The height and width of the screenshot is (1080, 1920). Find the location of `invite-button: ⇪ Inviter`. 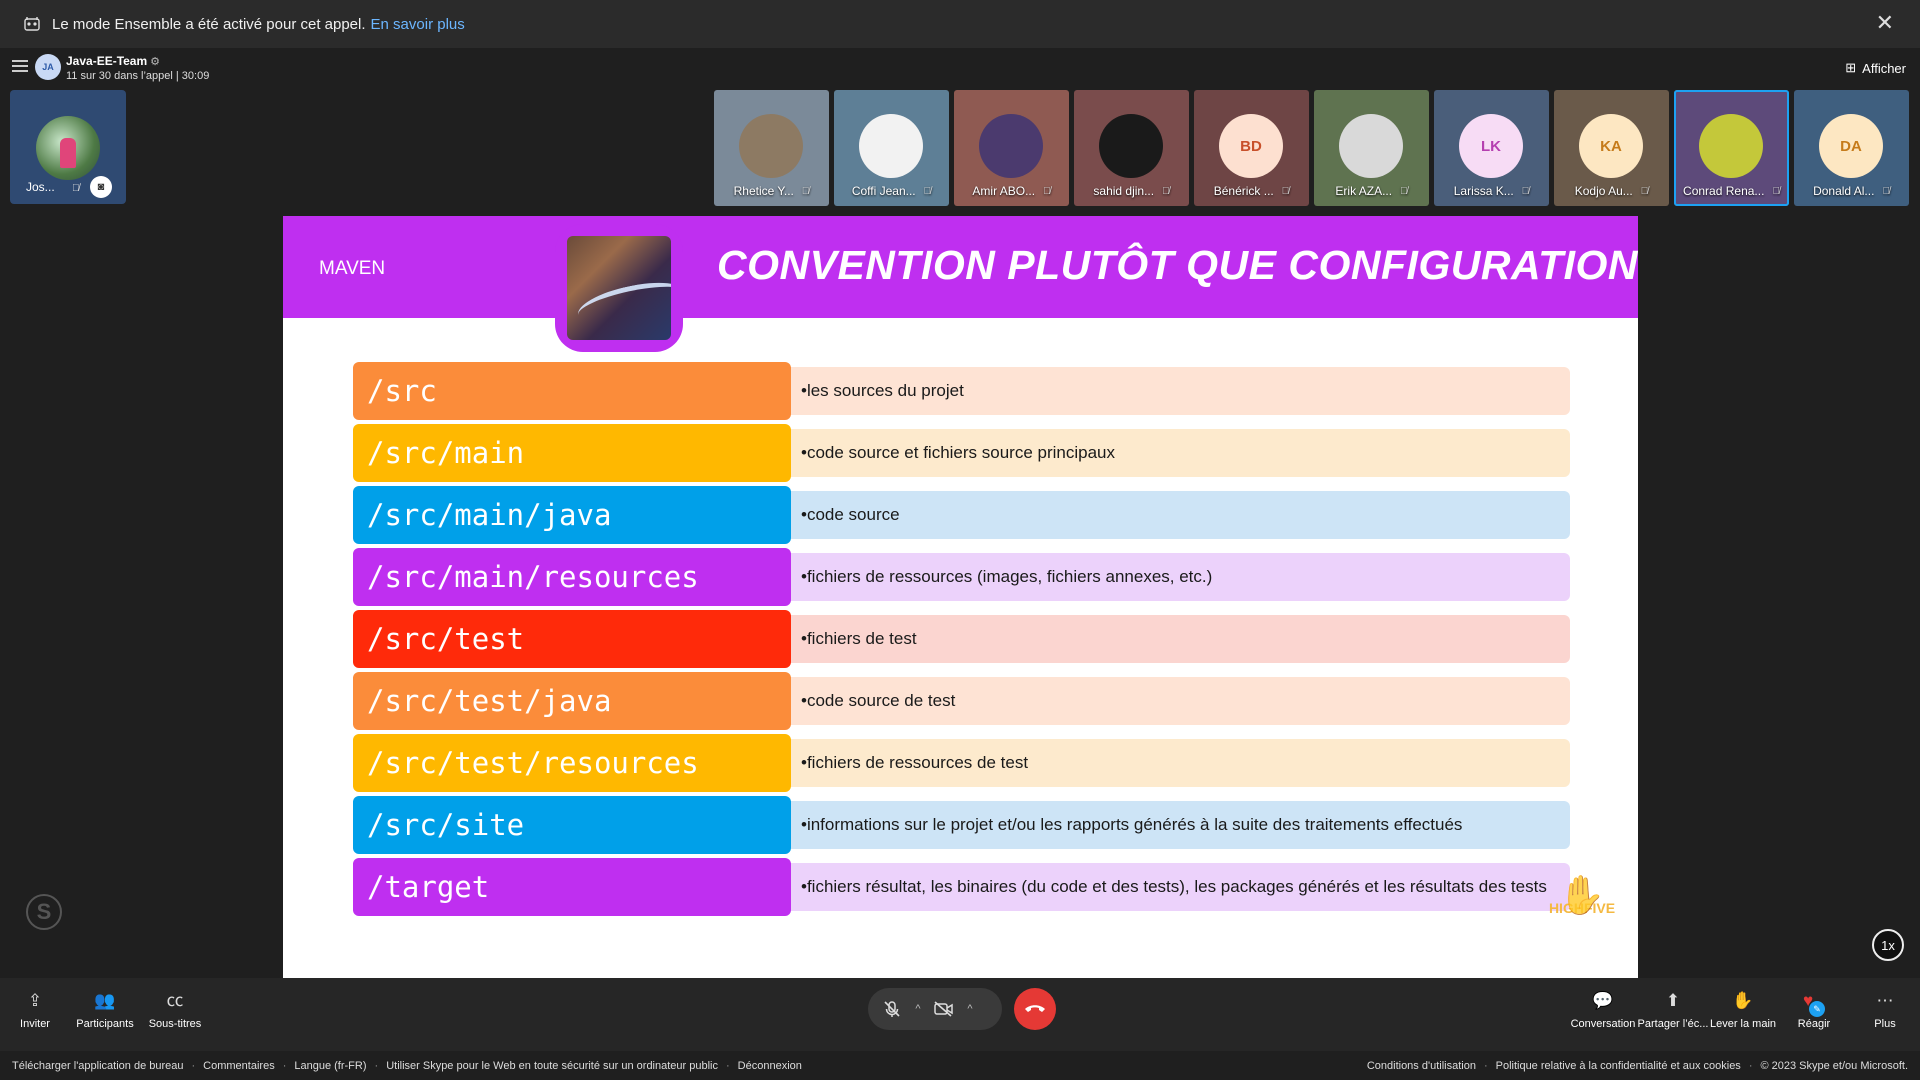

invite-button: ⇪ Inviter is located at coordinates (36, 1009).